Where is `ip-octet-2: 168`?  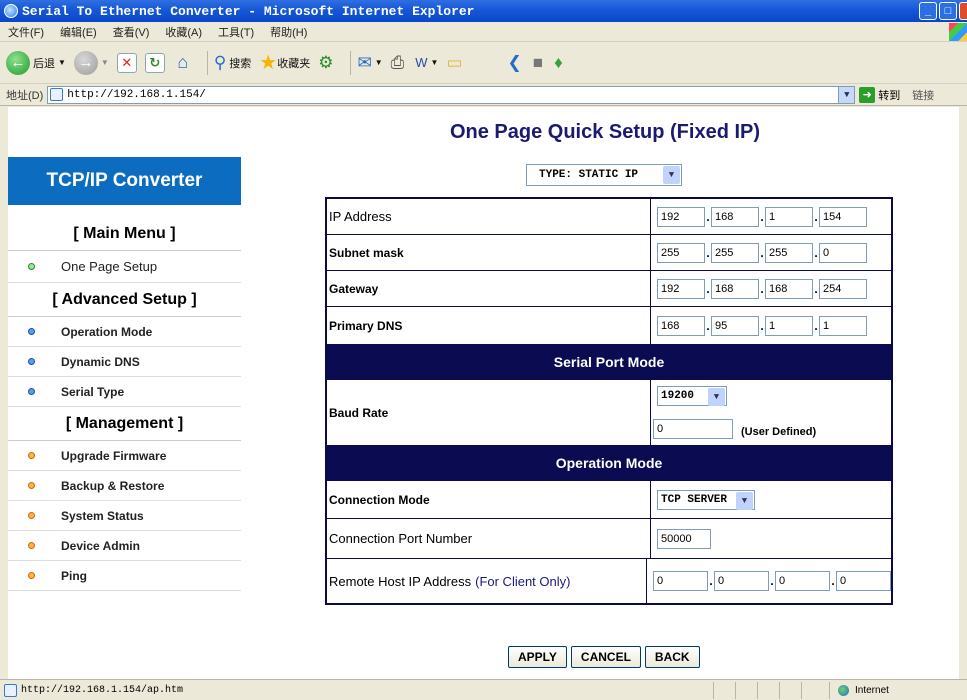 ip-octet-2: 168 is located at coordinates (735, 216).